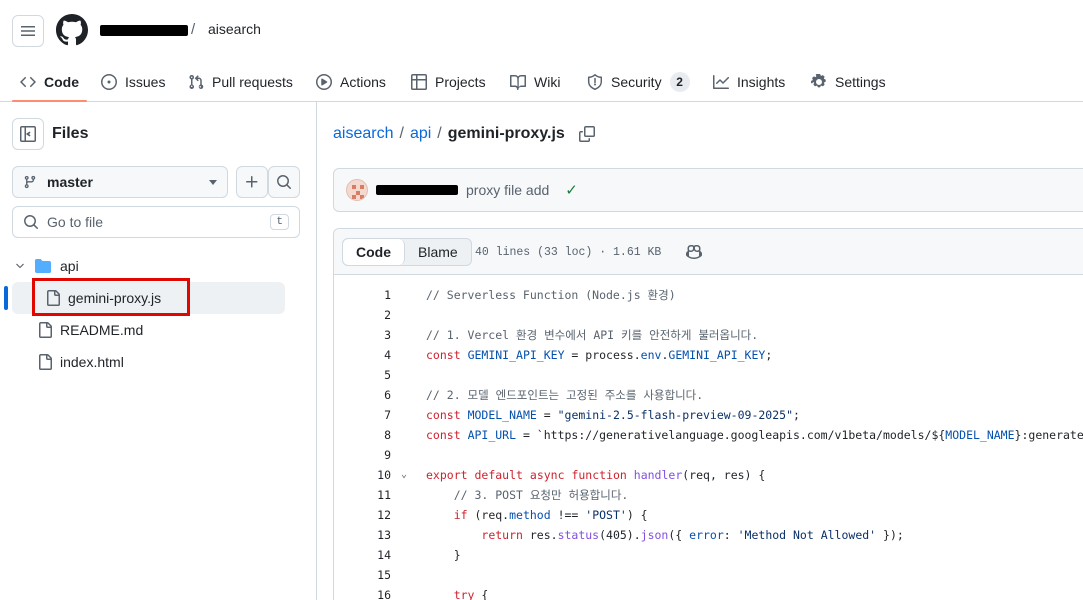 This screenshot has height=600, width=1083. I want to click on tab-settings-label: Settings, so click(860, 82).